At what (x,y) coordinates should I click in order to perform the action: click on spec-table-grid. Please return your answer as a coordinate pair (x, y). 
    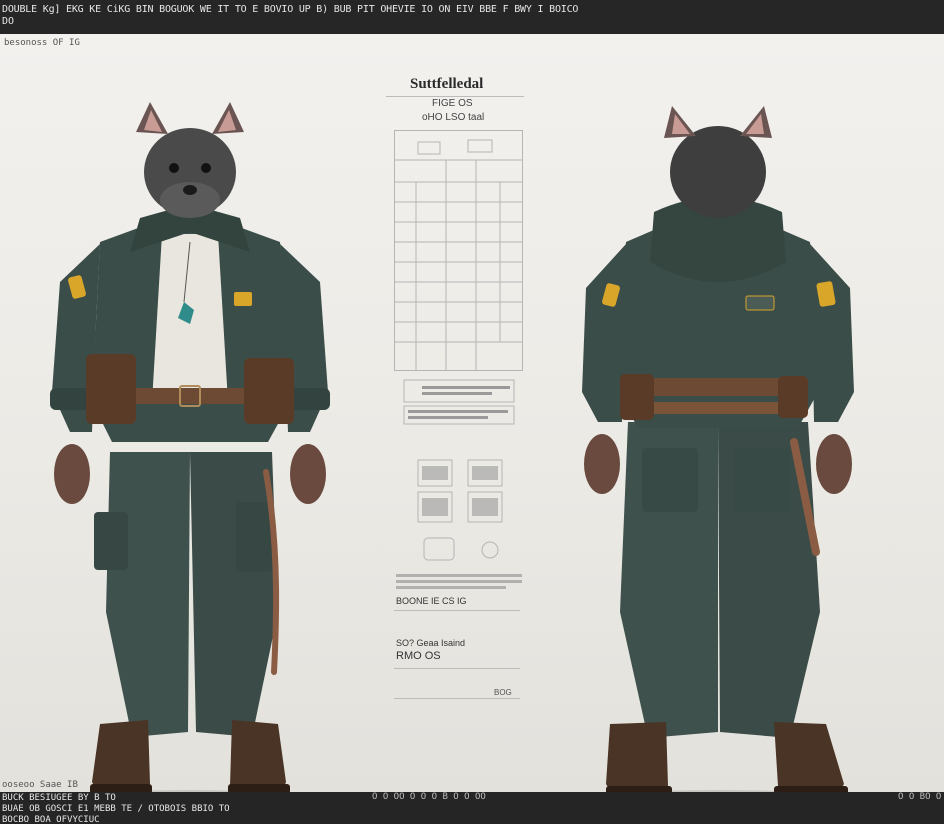
    Looking at the image, I should click on (458, 359).